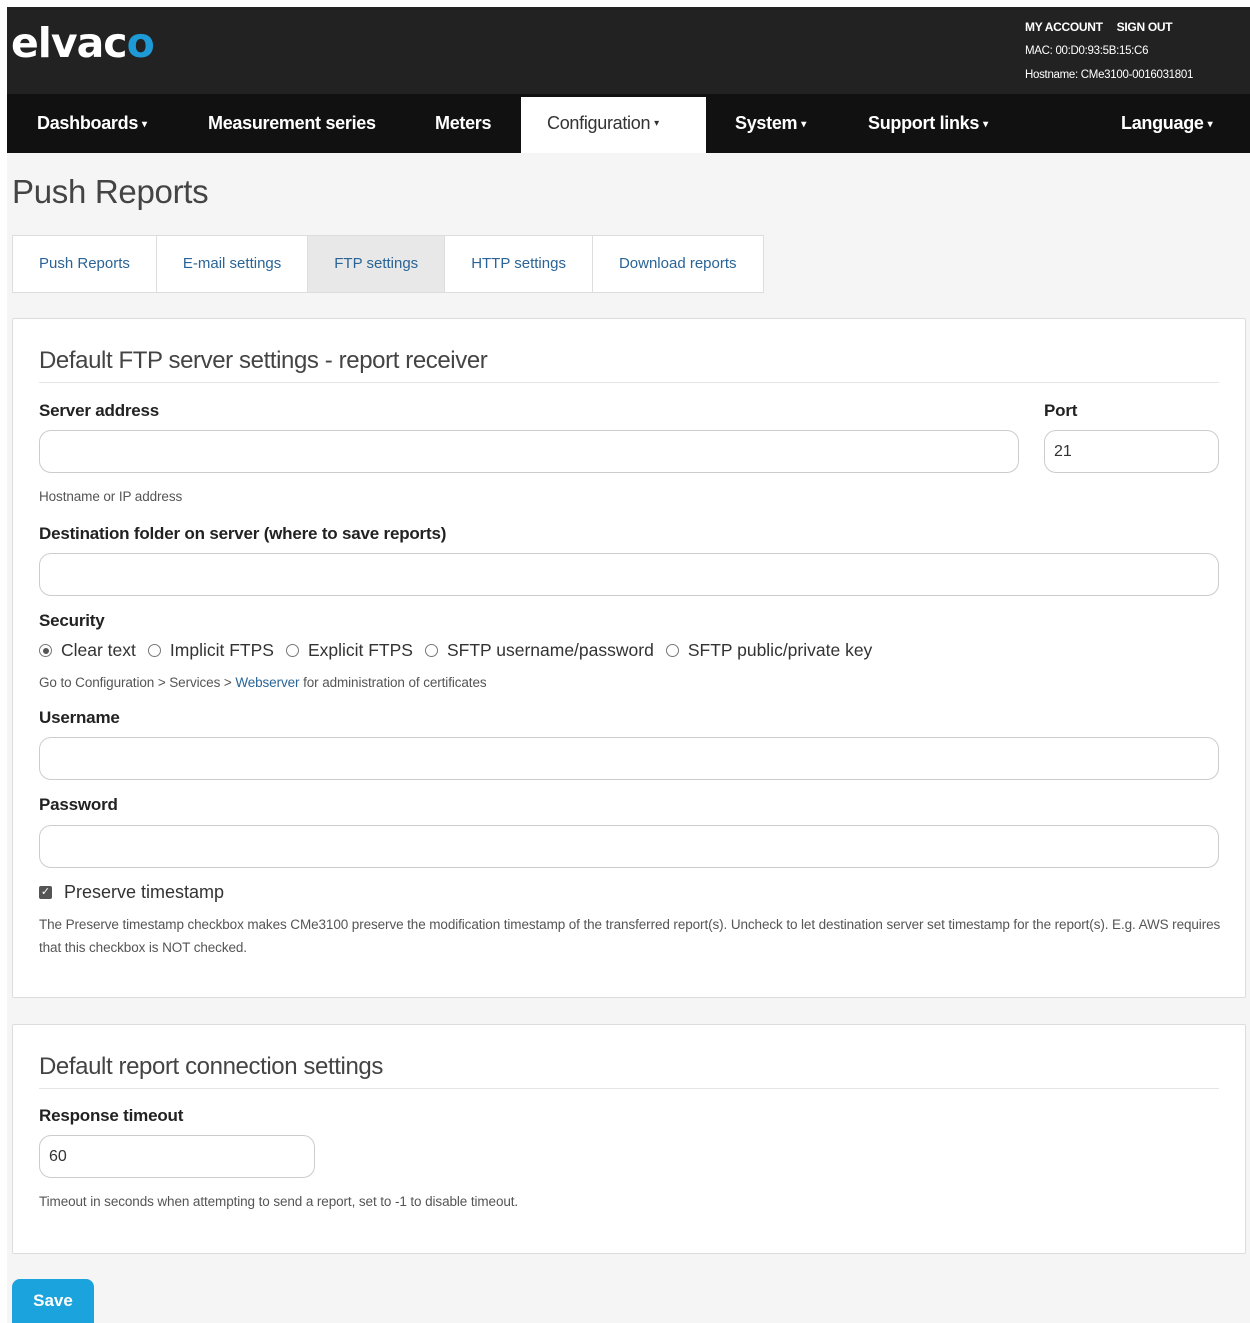 This screenshot has width=1250, height=1323. Describe the element at coordinates (79, 717) in the screenshot. I see `username-label: Username` at that location.